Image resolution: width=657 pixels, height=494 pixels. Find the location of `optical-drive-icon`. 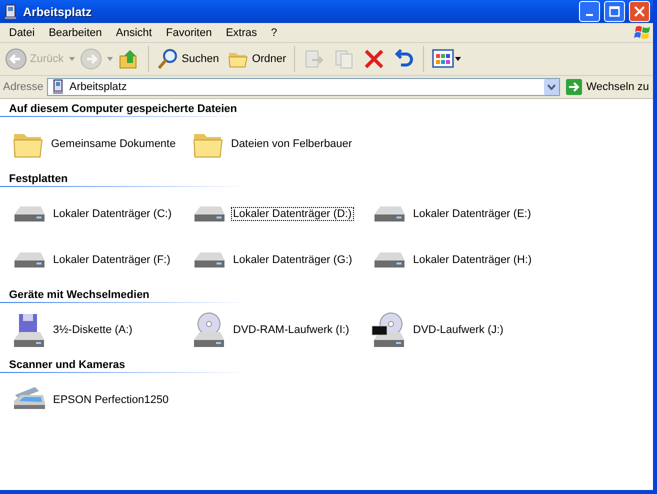

optical-drive-icon is located at coordinates (209, 330).